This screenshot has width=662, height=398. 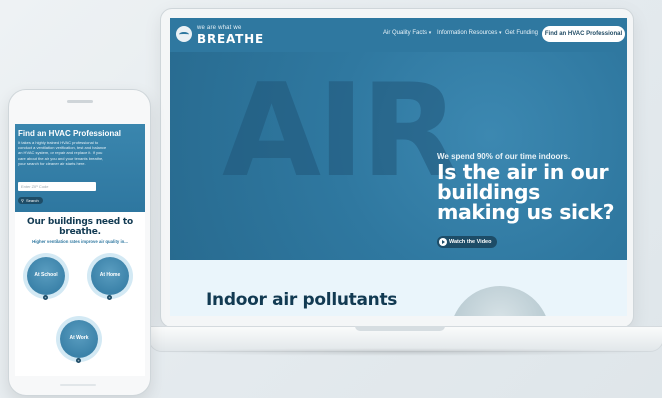 I want to click on nav-get-funding: Get Funding, so click(x=521, y=33).